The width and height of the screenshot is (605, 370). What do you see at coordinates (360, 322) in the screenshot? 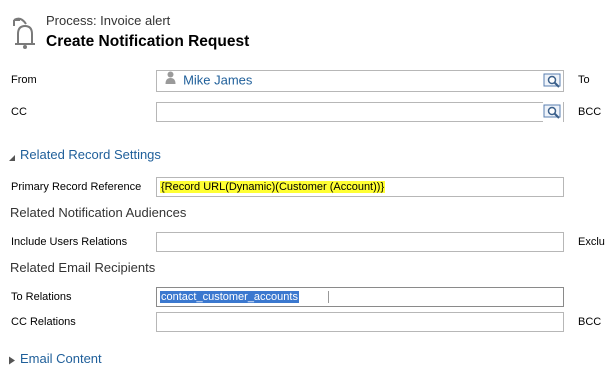
I see `cc-relations-field` at bounding box center [360, 322].